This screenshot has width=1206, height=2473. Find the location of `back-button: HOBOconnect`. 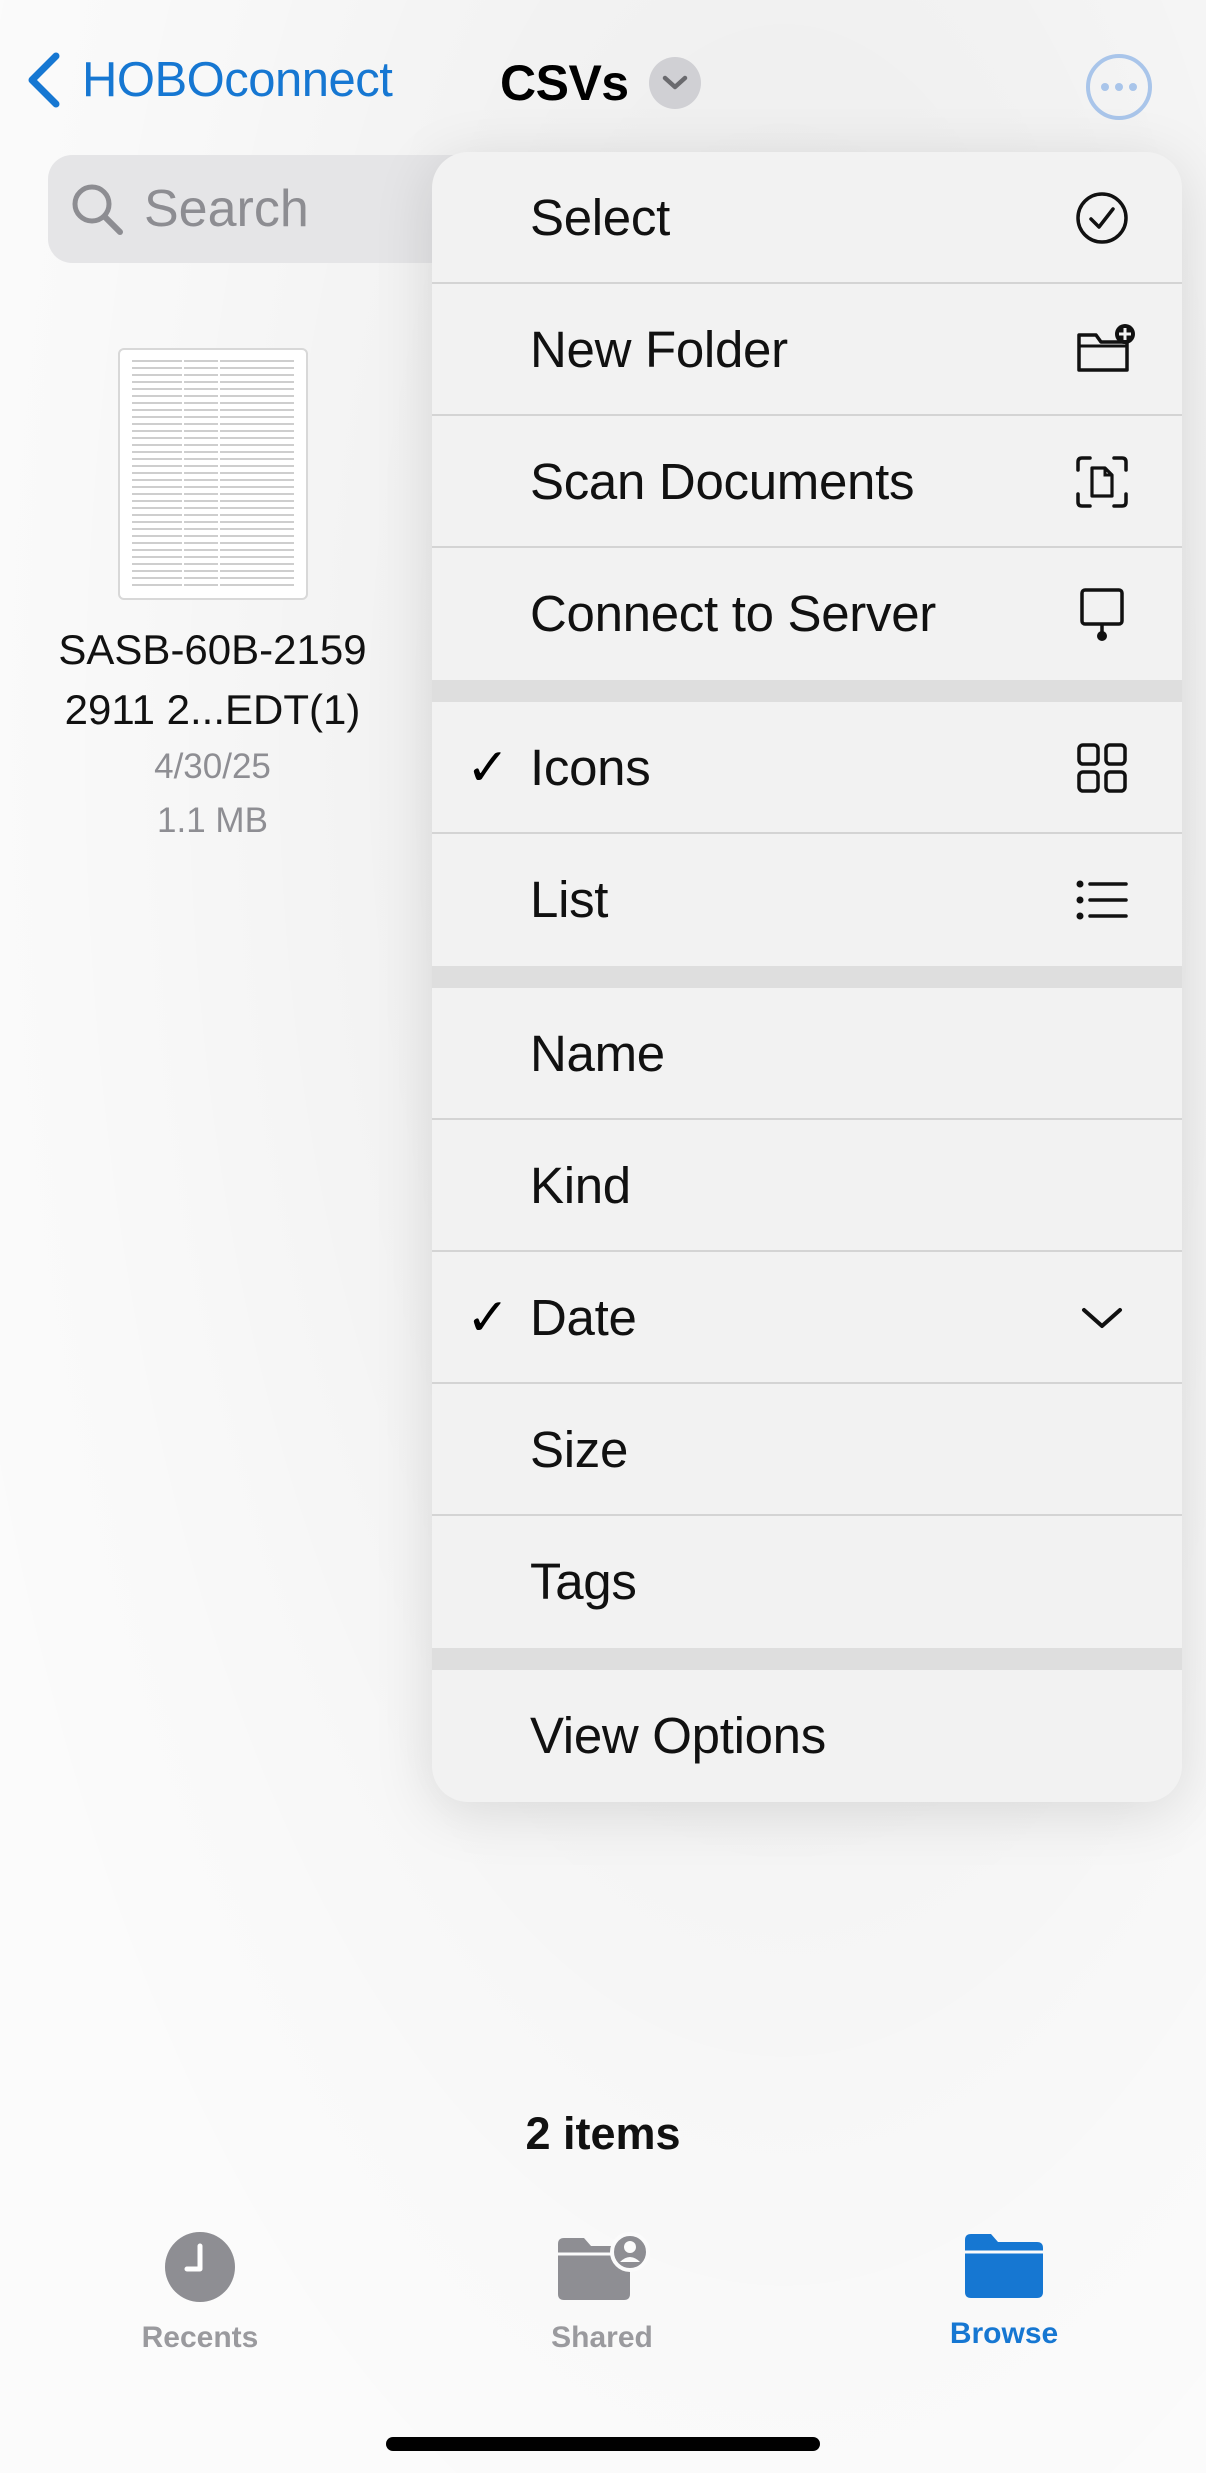

back-button: HOBOconnect is located at coordinates (208, 80).